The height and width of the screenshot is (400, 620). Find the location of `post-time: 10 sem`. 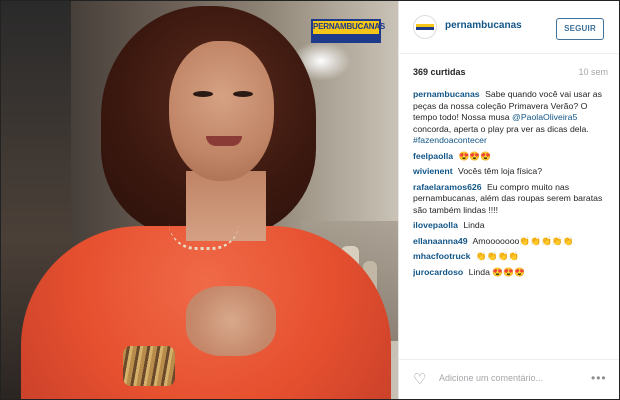

post-time: 10 sem is located at coordinates (593, 72).